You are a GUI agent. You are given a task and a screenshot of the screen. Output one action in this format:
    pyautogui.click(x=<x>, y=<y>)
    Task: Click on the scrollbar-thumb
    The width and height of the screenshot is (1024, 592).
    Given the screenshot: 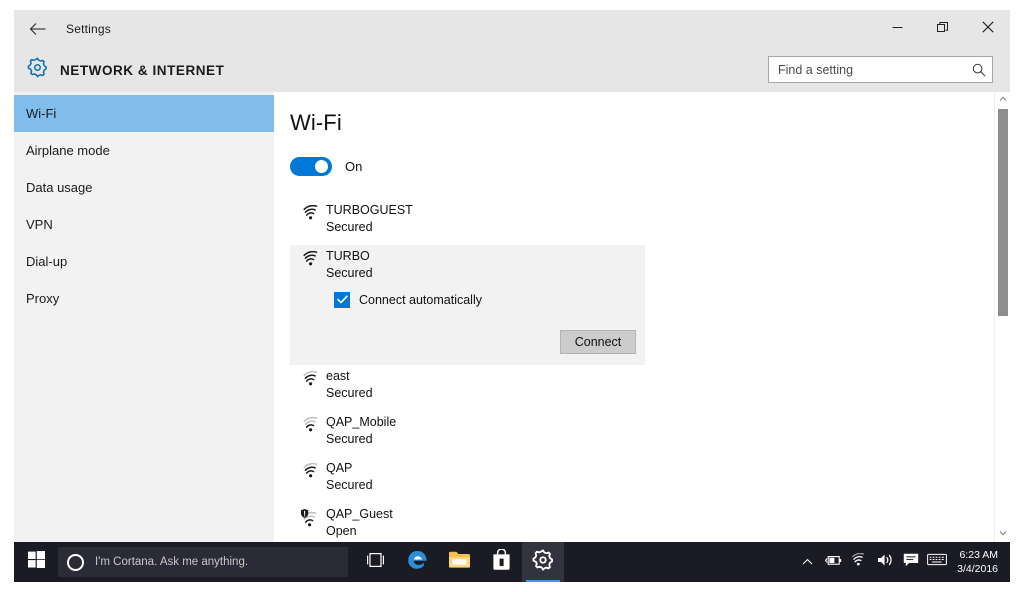 What is the action you would take?
    pyautogui.click(x=1003, y=212)
    